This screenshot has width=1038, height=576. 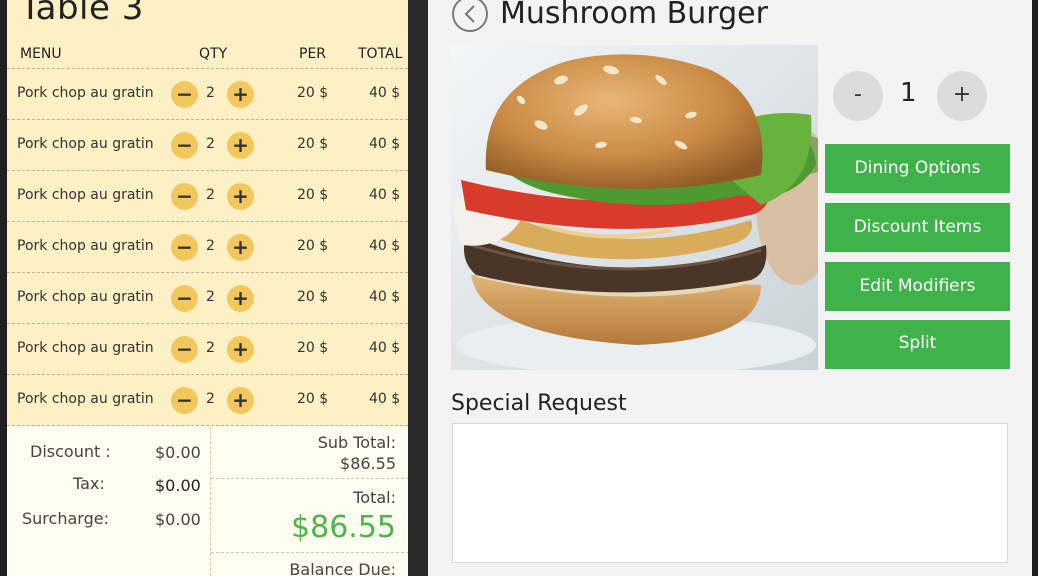 I want to click on header-menu: MENU, so click(x=41, y=54).